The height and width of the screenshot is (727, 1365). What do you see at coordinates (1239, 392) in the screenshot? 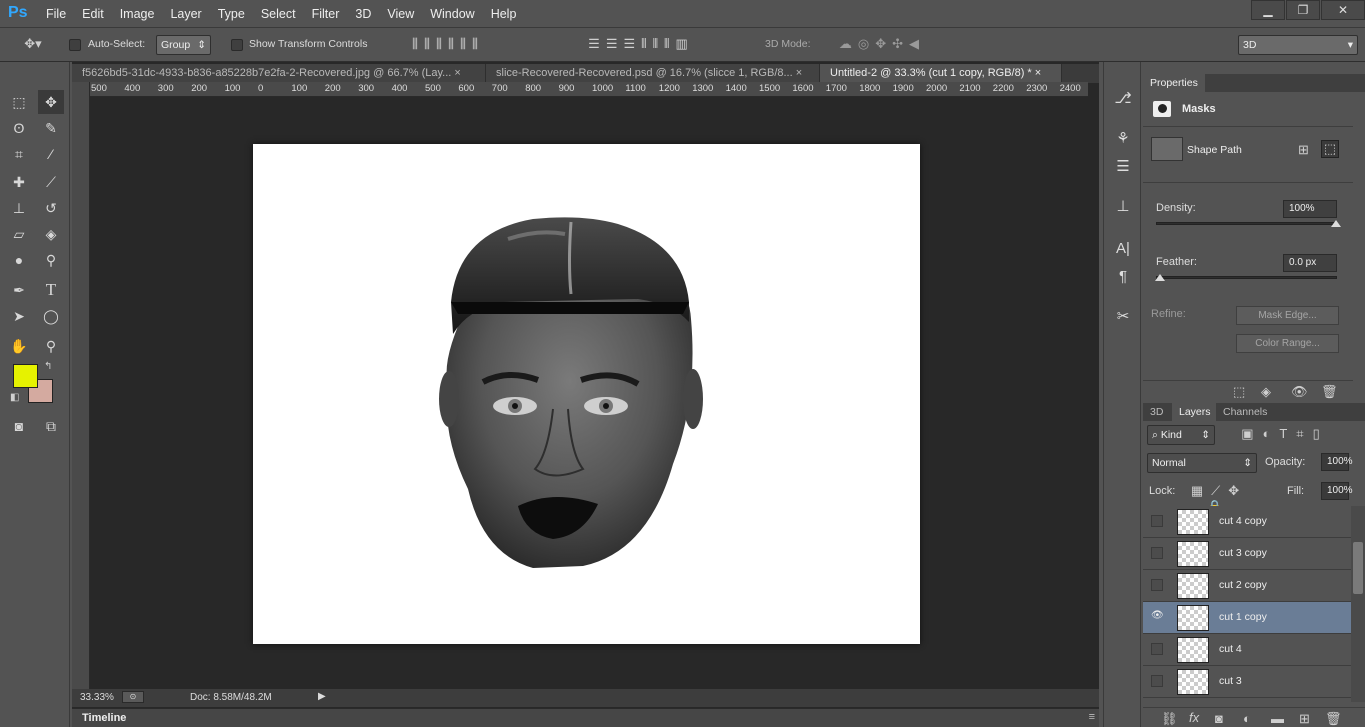
I see `load-selection-icon: ⬚` at bounding box center [1239, 392].